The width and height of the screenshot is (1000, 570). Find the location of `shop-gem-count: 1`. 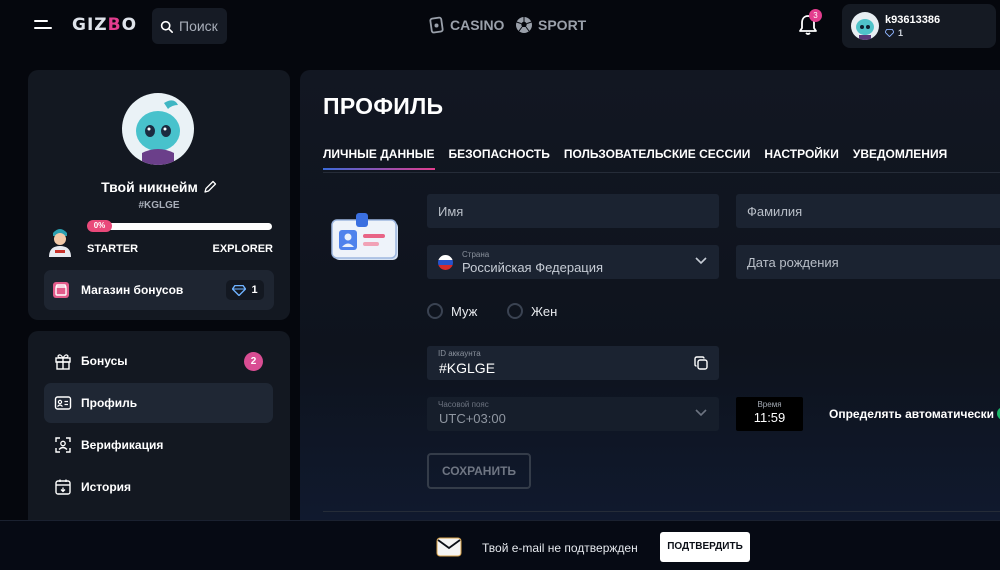

shop-gem-count: 1 is located at coordinates (245, 290).